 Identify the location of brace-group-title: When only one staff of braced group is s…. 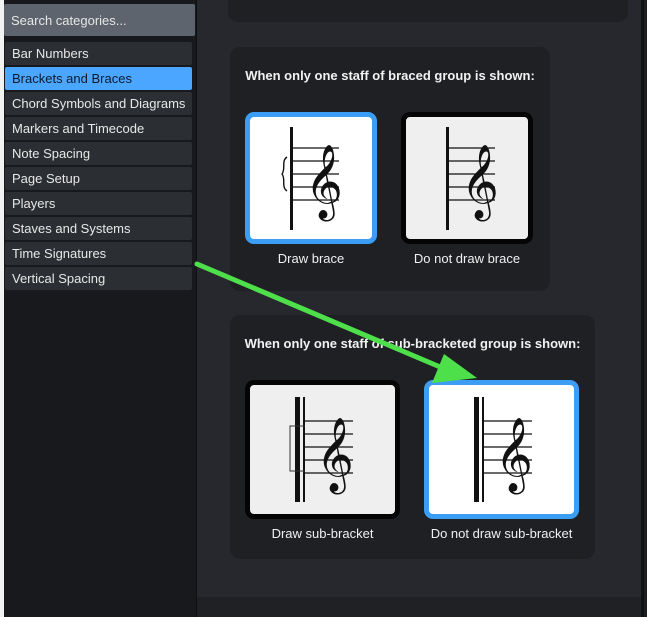
(390, 75).